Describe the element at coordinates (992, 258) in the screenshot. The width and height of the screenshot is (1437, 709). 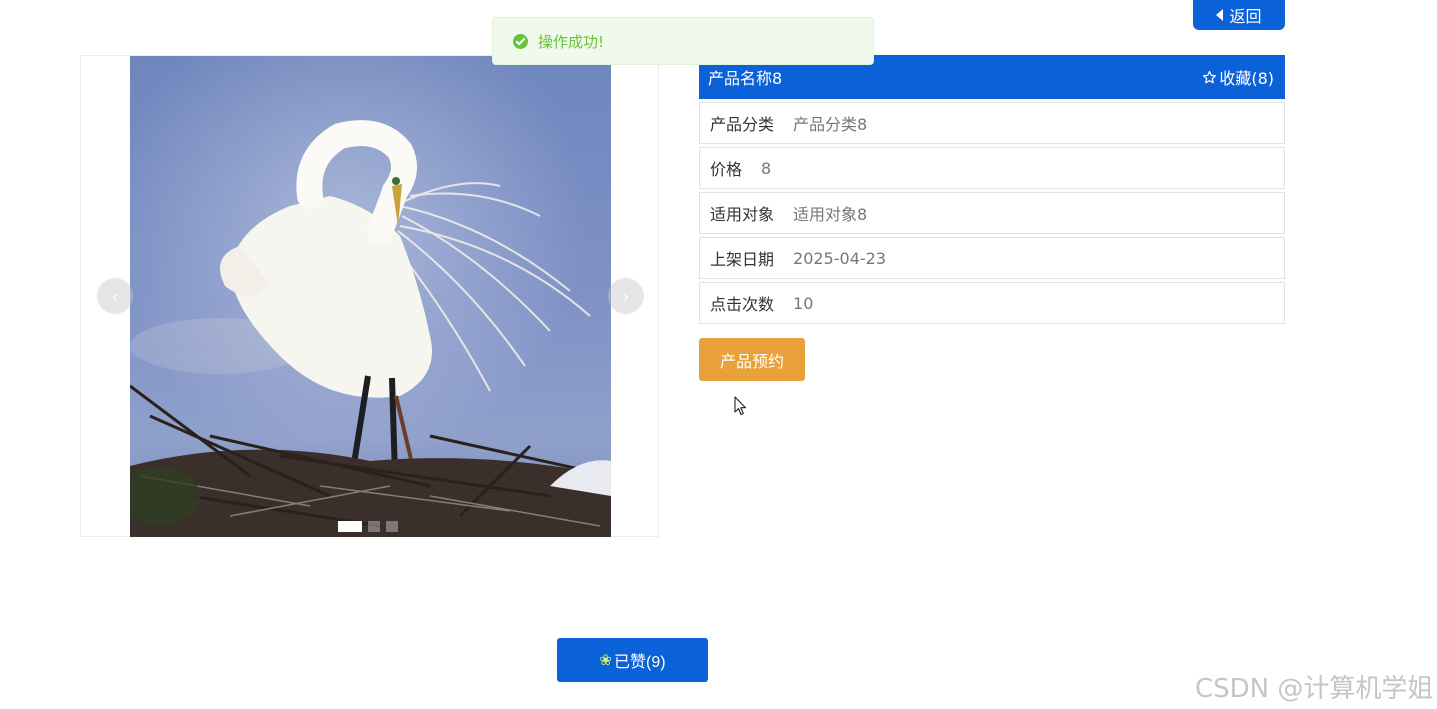
I see `info-row-date: 上架日期 2025-04-23` at that location.